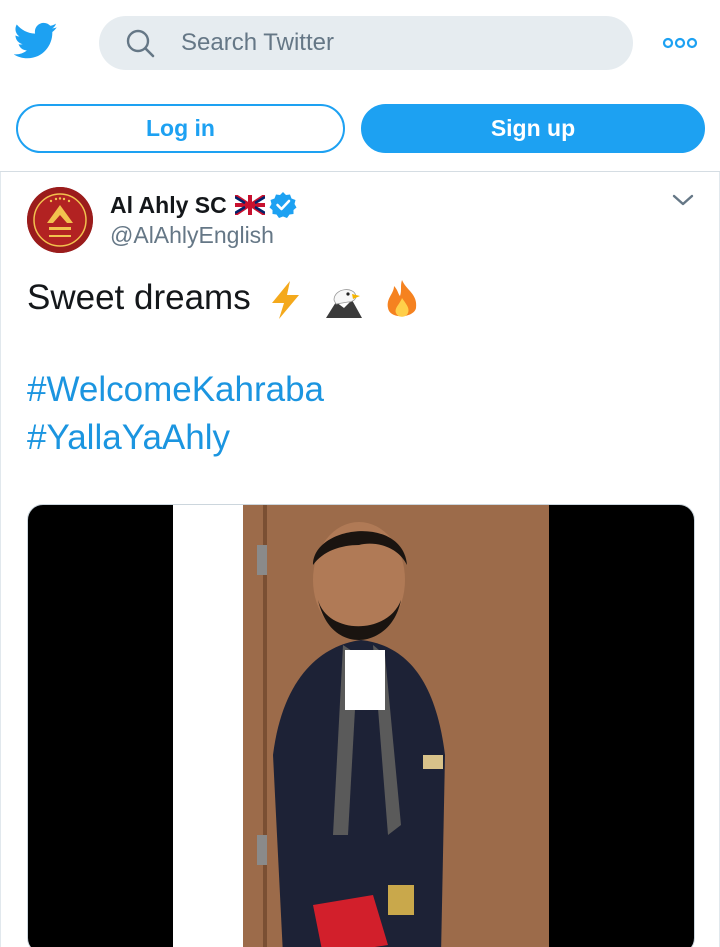 The height and width of the screenshot is (947, 720). I want to click on search-input, so click(396, 43).